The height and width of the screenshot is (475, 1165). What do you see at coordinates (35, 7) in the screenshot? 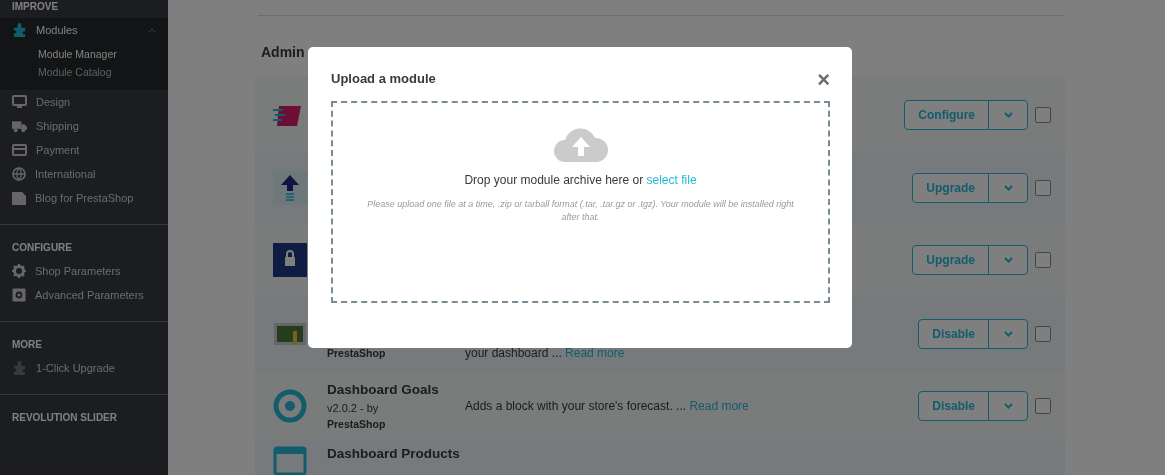
I see `section-title: IMPROVE` at bounding box center [35, 7].